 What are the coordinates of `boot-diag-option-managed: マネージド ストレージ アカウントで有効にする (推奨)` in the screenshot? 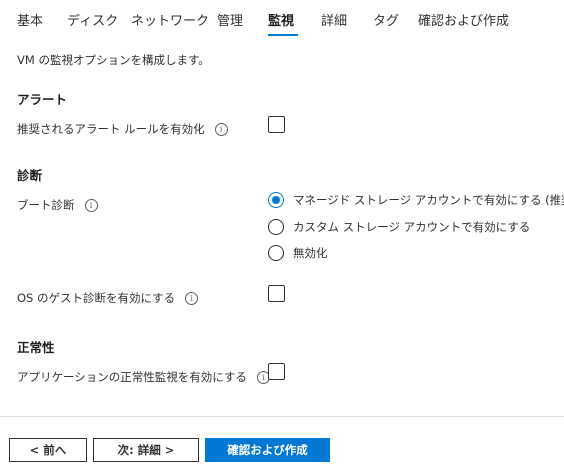 It's located at (416, 200).